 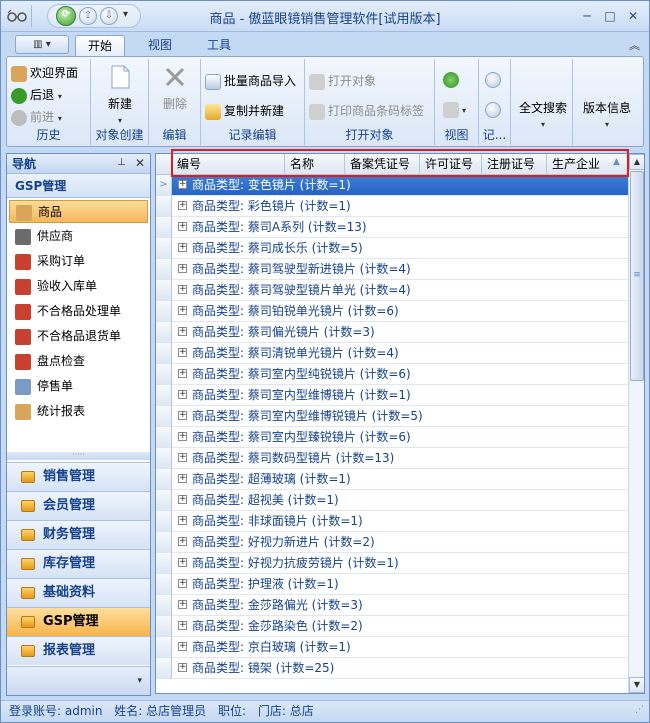 What do you see at coordinates (543, 114) in the screenshot?
I see `fulltext-search-button: 全文搜索 ▾` at bounding box center [543, 114].